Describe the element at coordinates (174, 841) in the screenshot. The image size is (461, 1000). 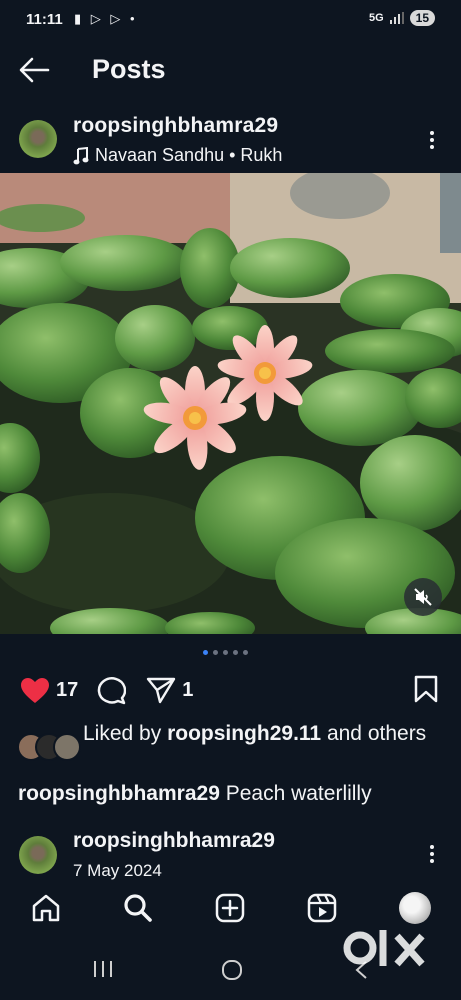
I see `next-post-username: roopsinghbhamra29` at that location.